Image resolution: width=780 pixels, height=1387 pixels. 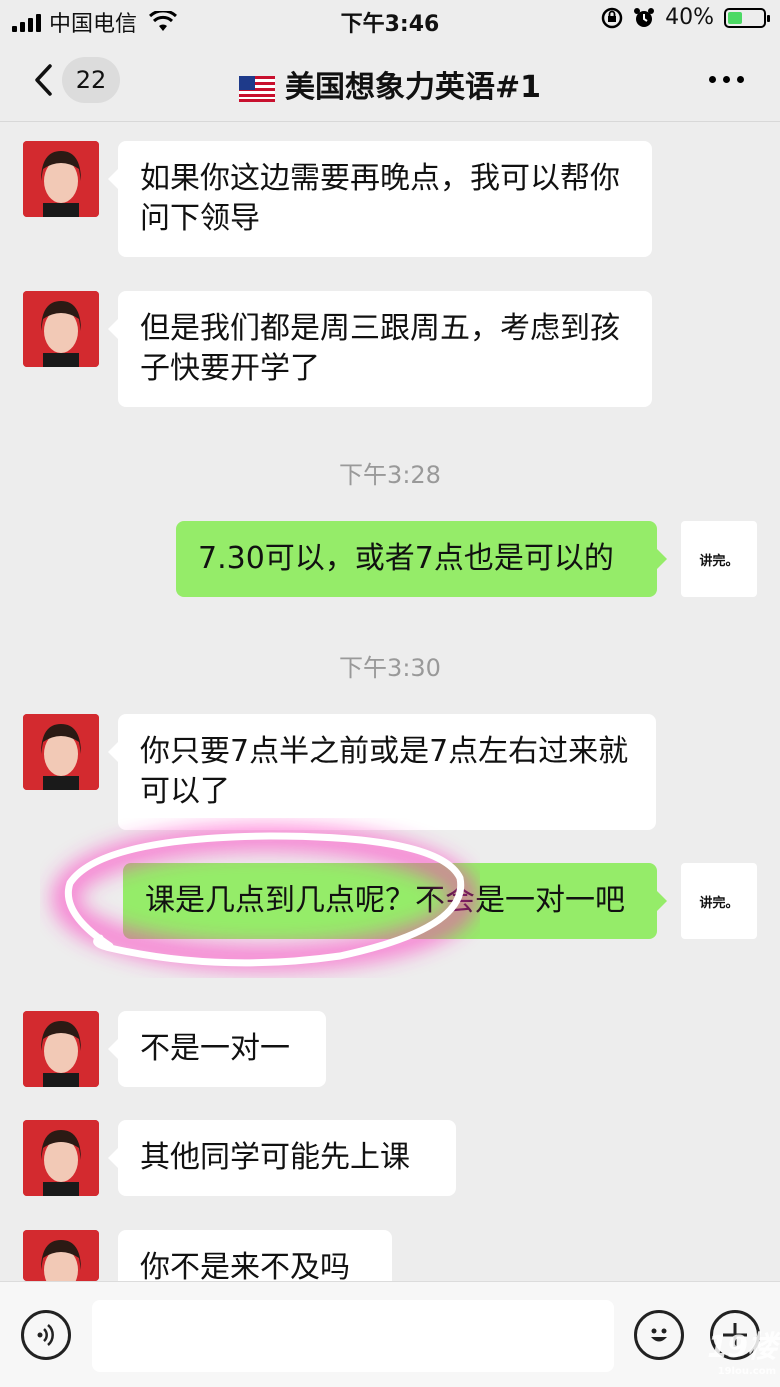 What do you see at coordinates (747, 17) in the screenshot?
I see `battery-icon` at bounding box center [747, 17].